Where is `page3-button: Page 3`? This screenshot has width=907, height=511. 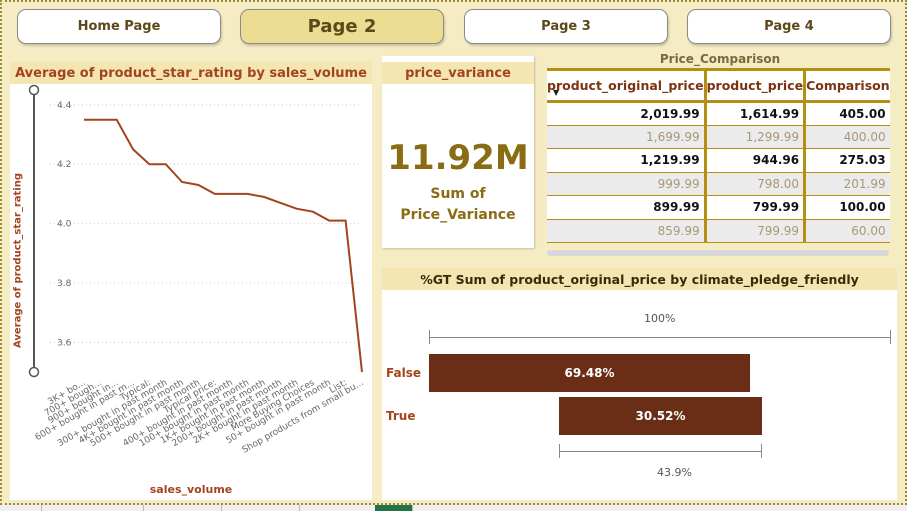
page3-button: Page 3 is located at coordinates (566, 26).